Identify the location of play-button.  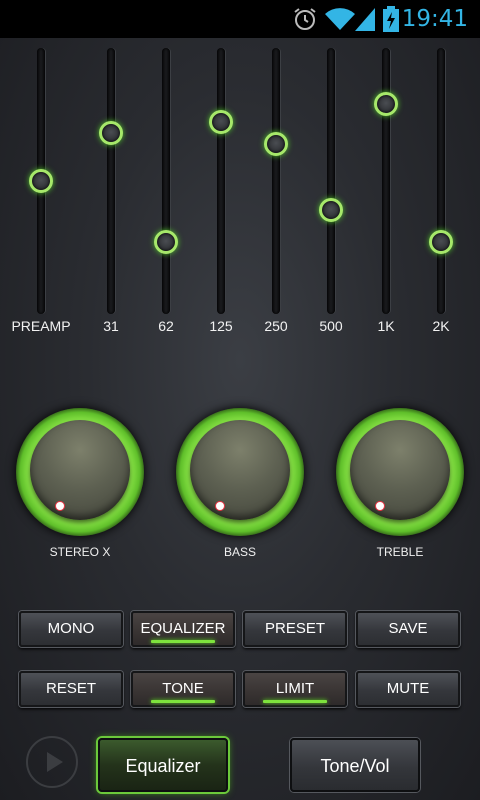
(52, 762).